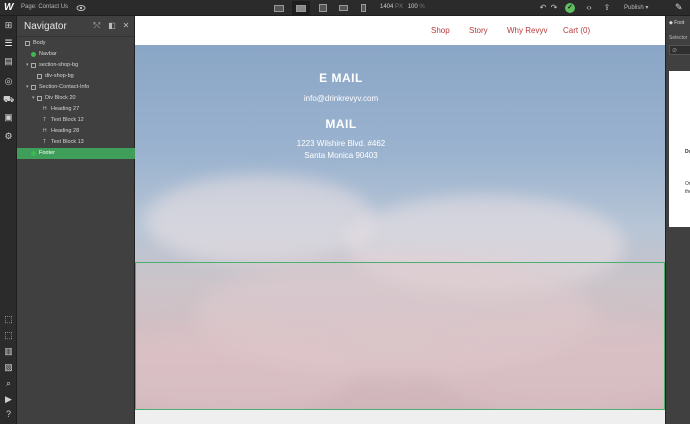 Image resolution: width=690 pixels, height=424 pixels. I want to click on breakpoint-desktop-button, so click(301, 8).